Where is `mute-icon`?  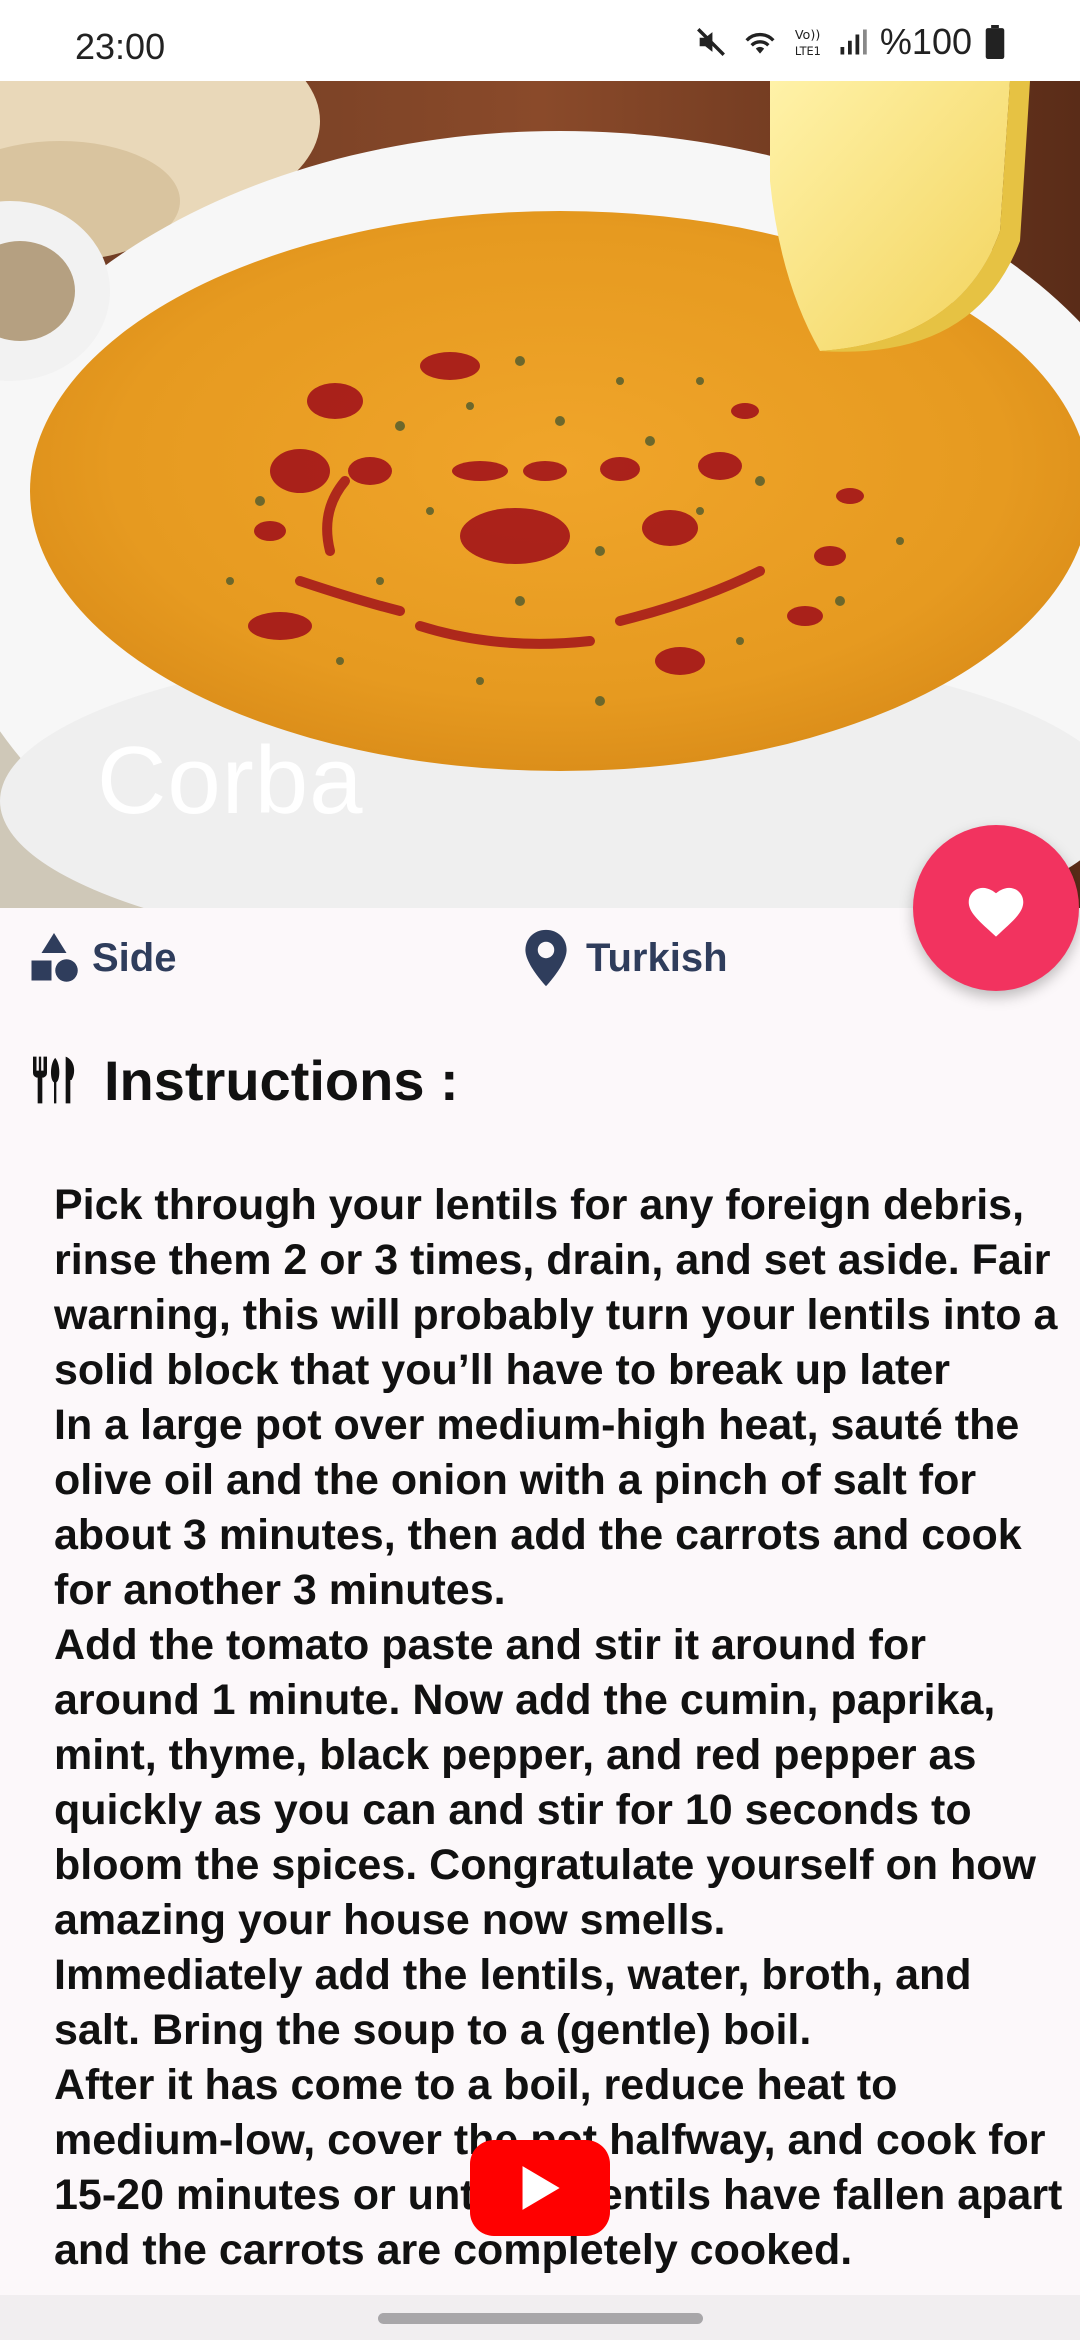
mute-icon is located at coordinates (710, 42).